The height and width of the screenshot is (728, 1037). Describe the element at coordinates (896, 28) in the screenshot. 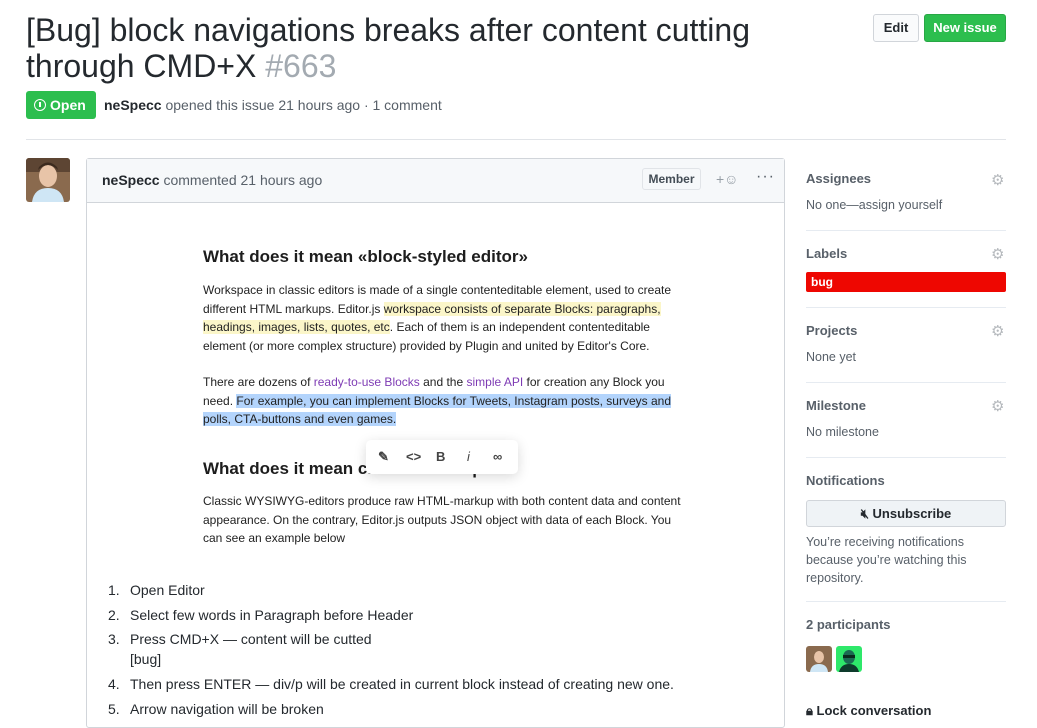

I see `edit-button: Edit` at that location.